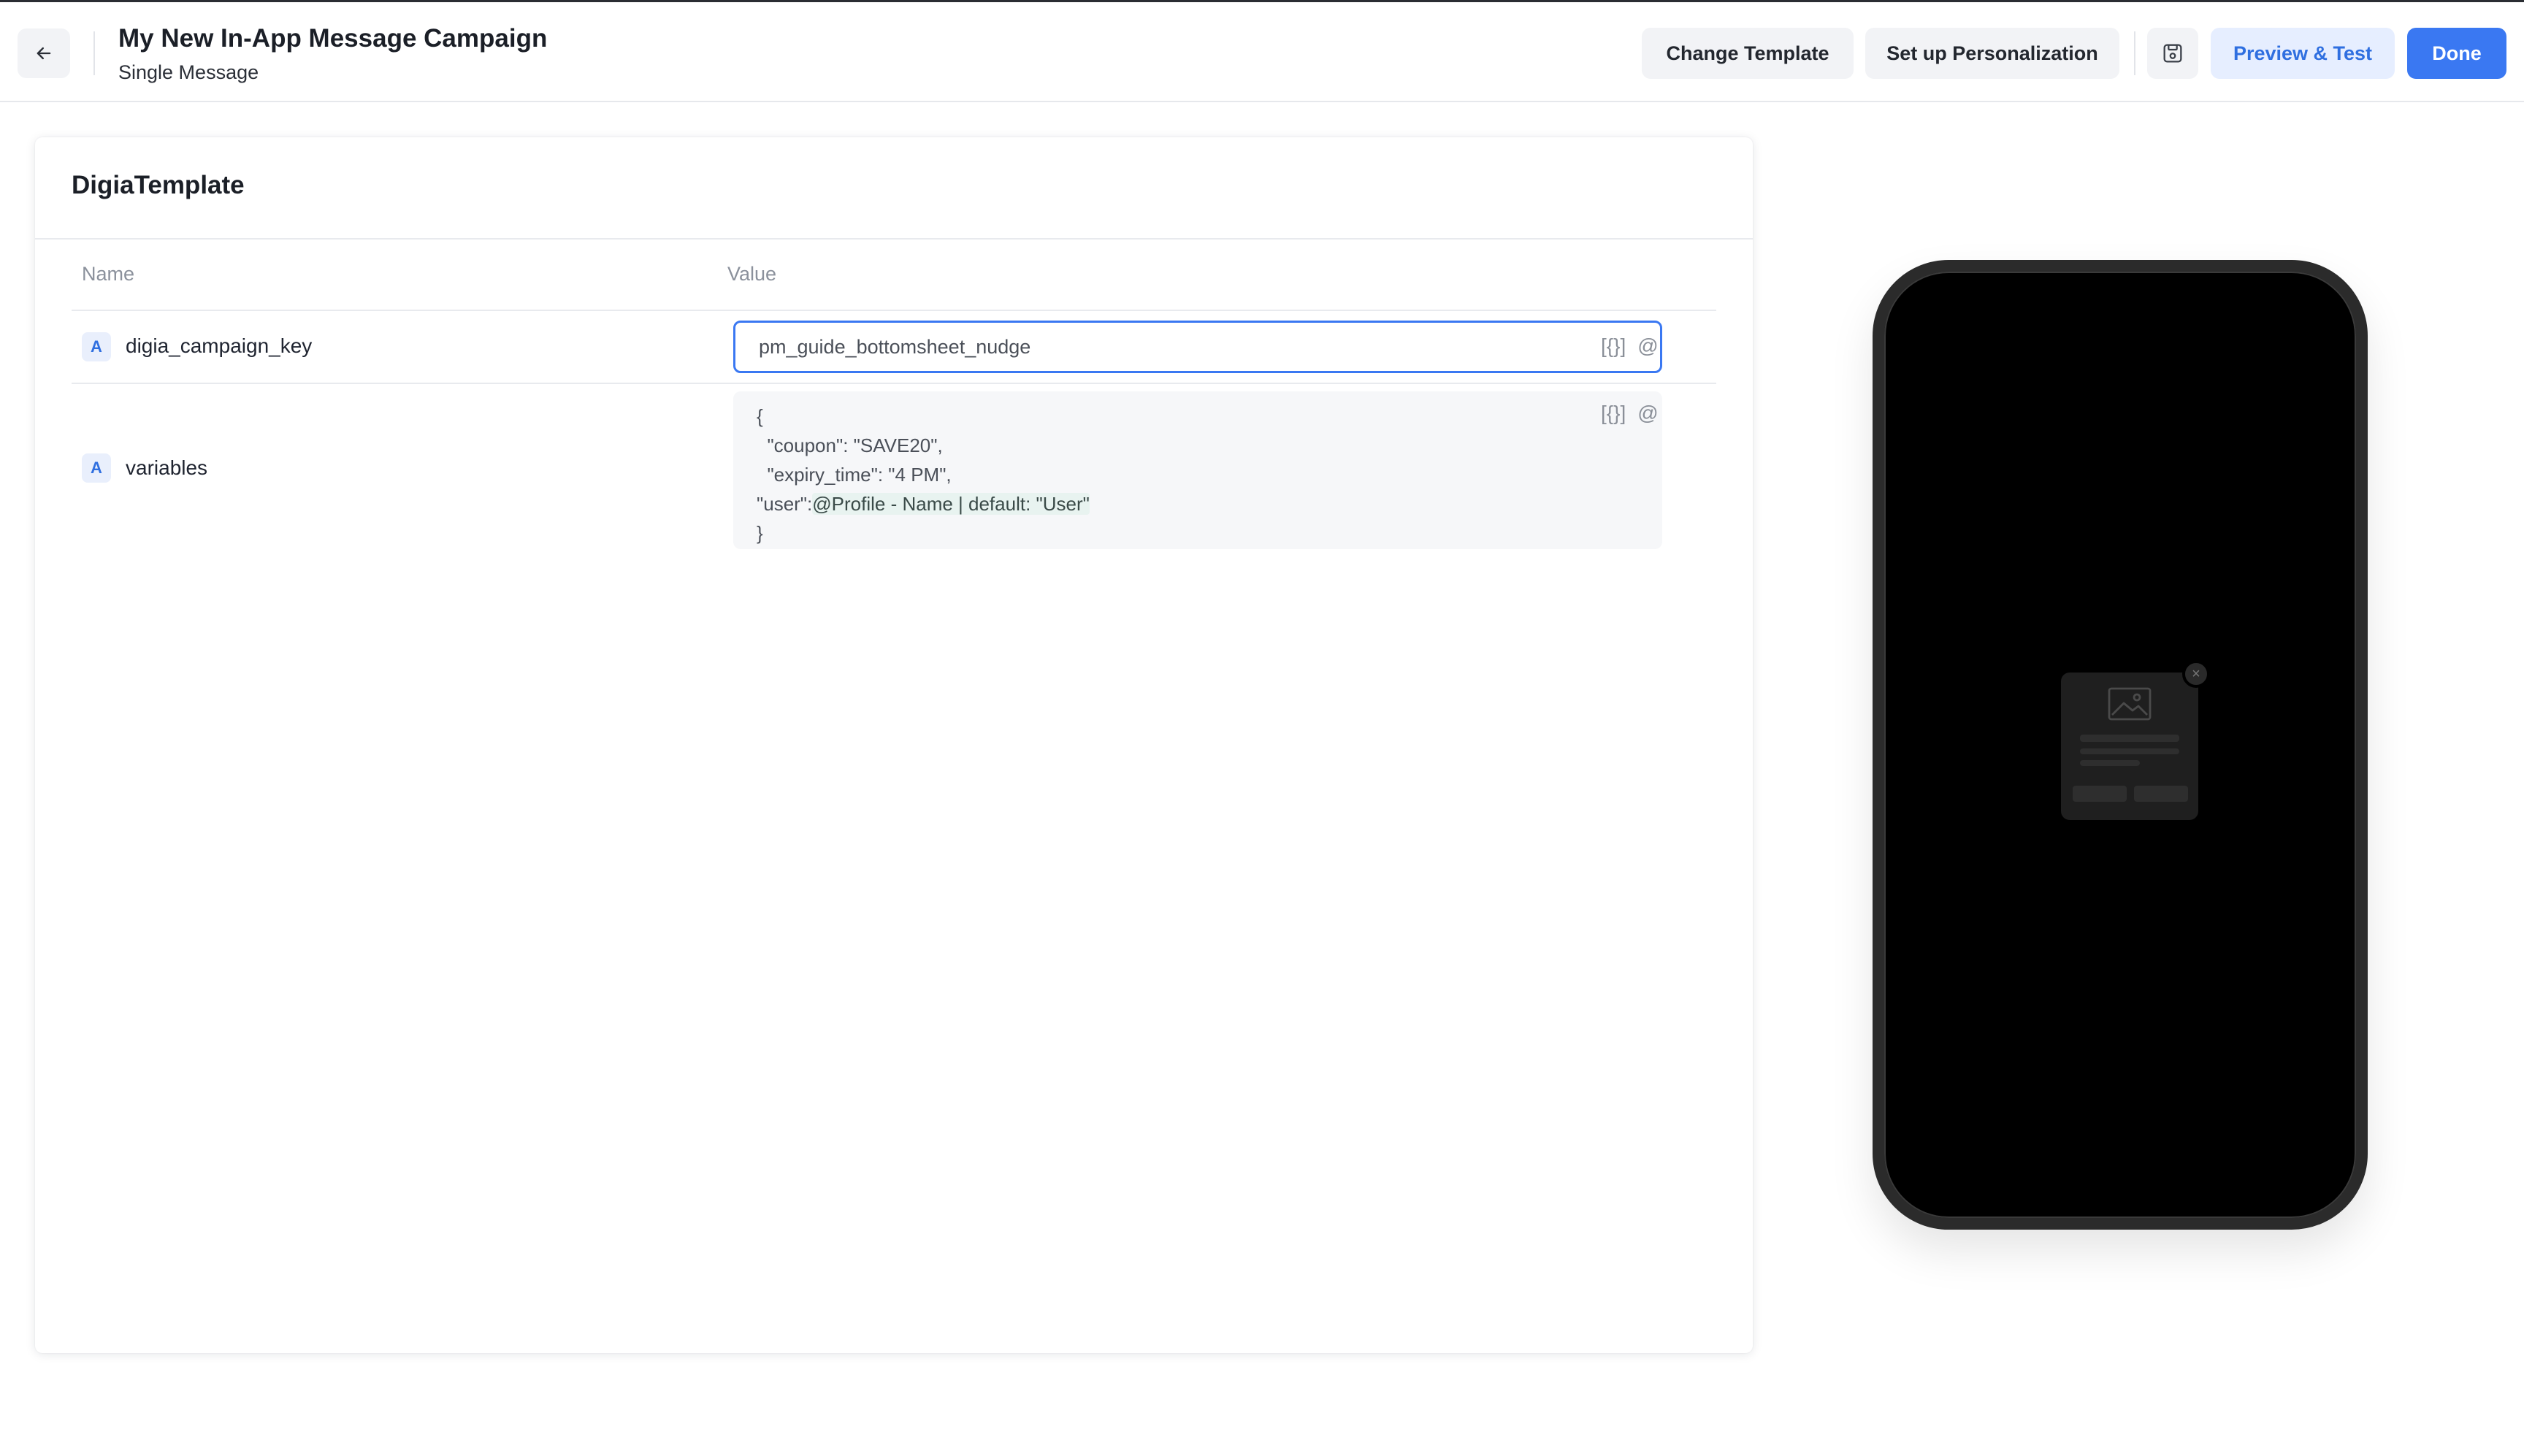  Describe the element at coordinates (895, 346) in the screenshot. I see `campaign-key-value: pm_guide_bottomsheet_nudge` at that location.